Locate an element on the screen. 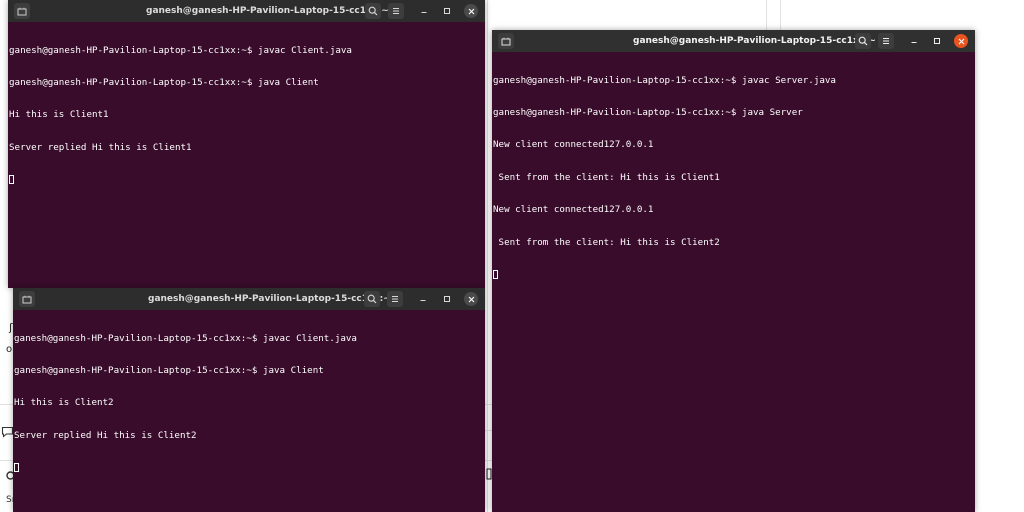 The height and width of the screenshot is (512, 1024). bg-text: o is located at coordinates (9, 349).